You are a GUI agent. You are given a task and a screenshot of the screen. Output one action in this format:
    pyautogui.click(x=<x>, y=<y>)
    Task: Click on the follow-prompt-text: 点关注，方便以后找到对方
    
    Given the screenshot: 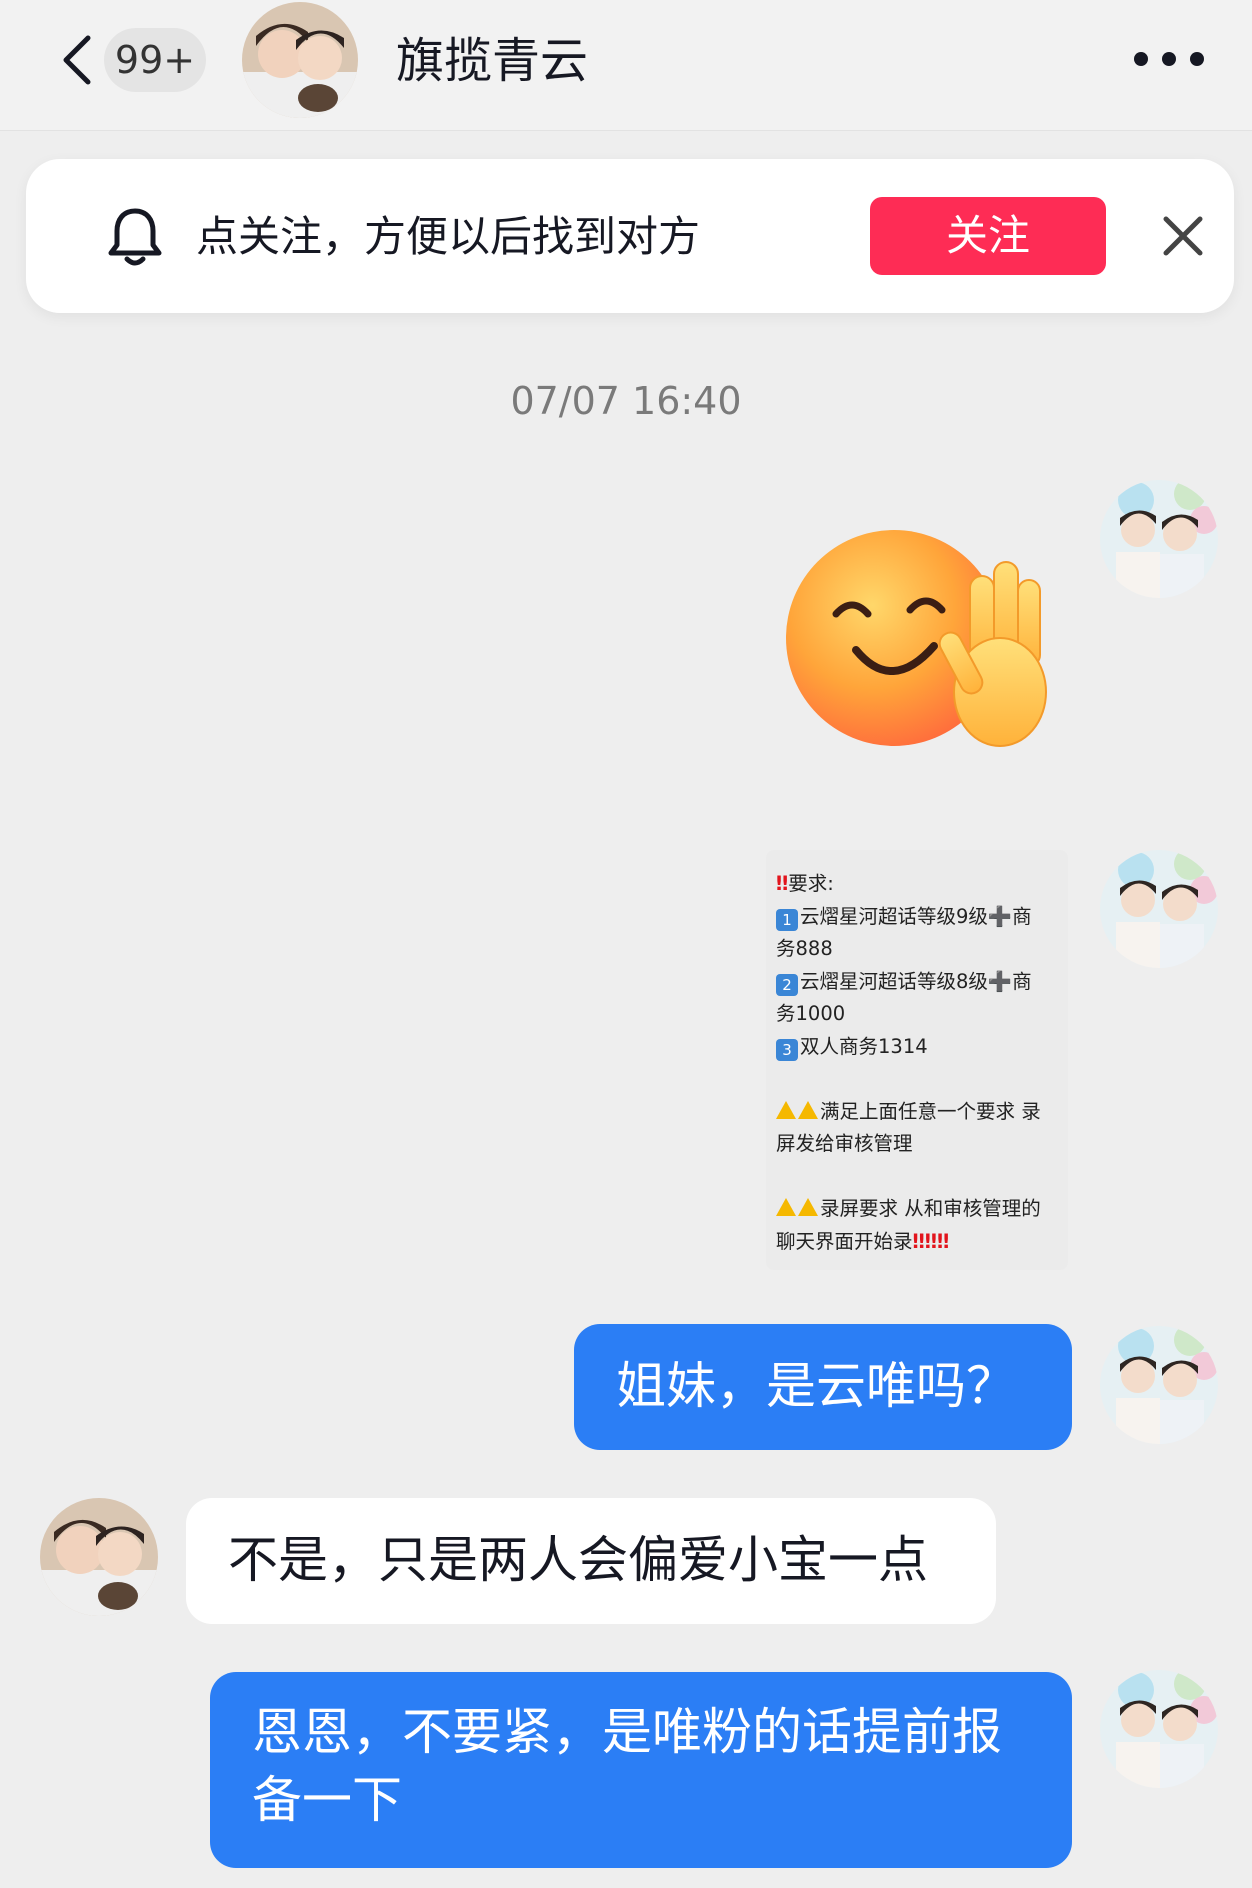 What is the action you would take?
    pyautogui.click(x=448, y=236)
    